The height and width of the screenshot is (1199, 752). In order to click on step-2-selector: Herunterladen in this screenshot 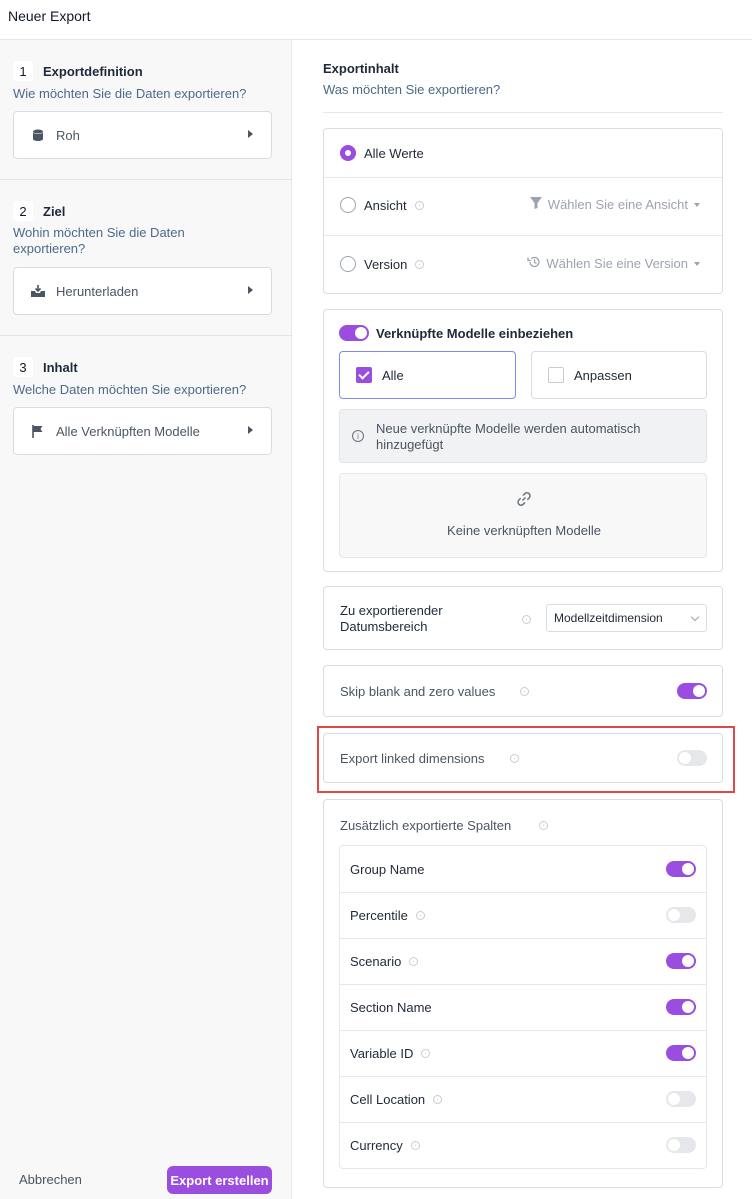, I will do `click(142, 291)`.